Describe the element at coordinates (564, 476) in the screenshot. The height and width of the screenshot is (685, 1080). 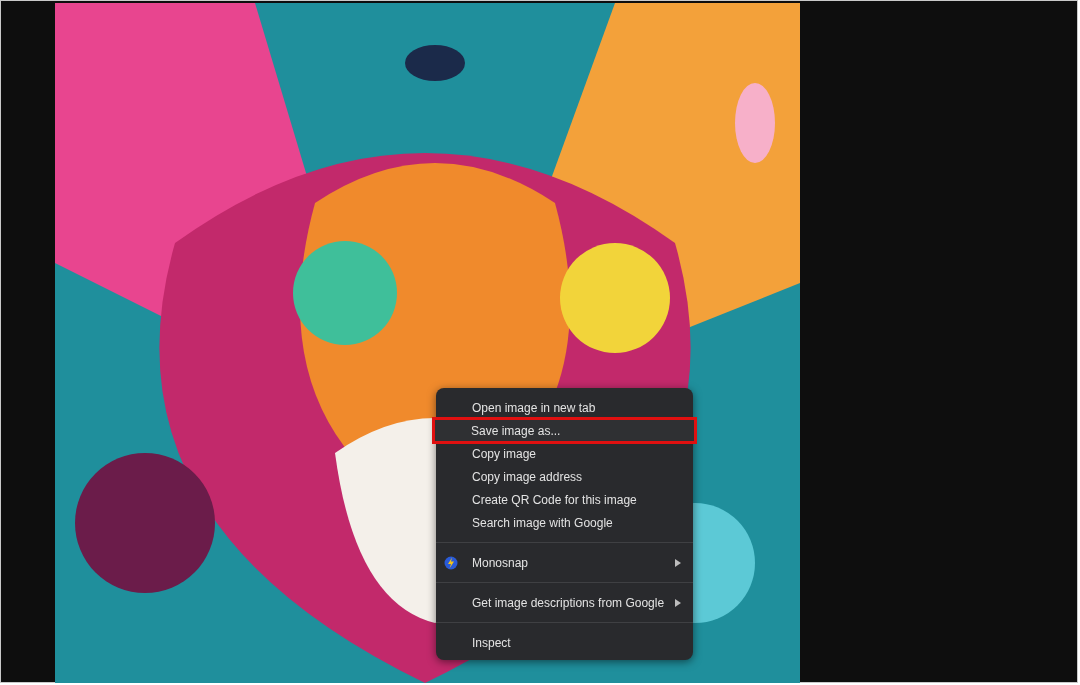
I see `menu-item: Copy image address` at that location.